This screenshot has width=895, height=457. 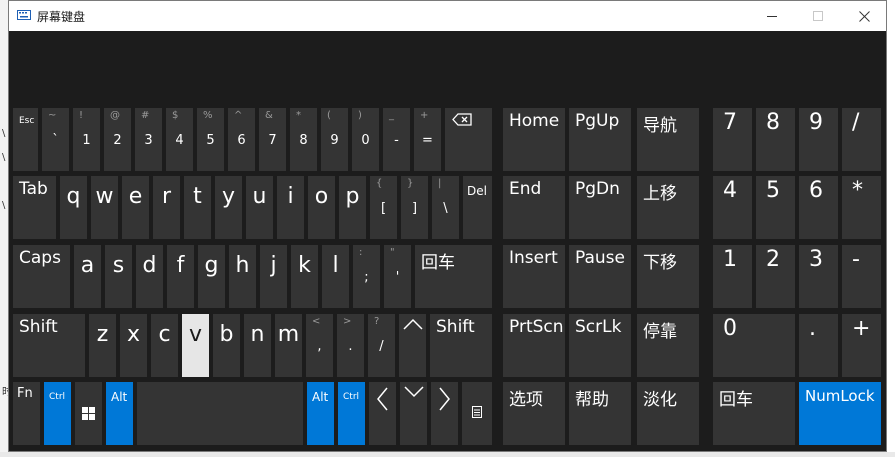 What do you see at coordinates (861, 207) in the screenshot?
I see `key-num-multiply: *` at bounding box center [861, 207].